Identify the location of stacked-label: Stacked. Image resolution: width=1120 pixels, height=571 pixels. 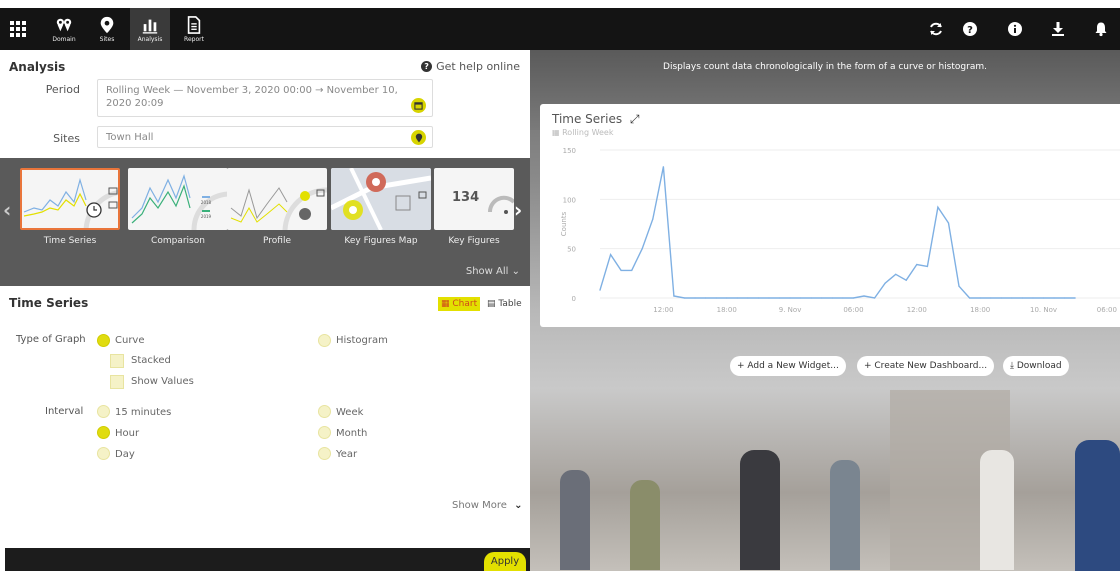
(151, 360).